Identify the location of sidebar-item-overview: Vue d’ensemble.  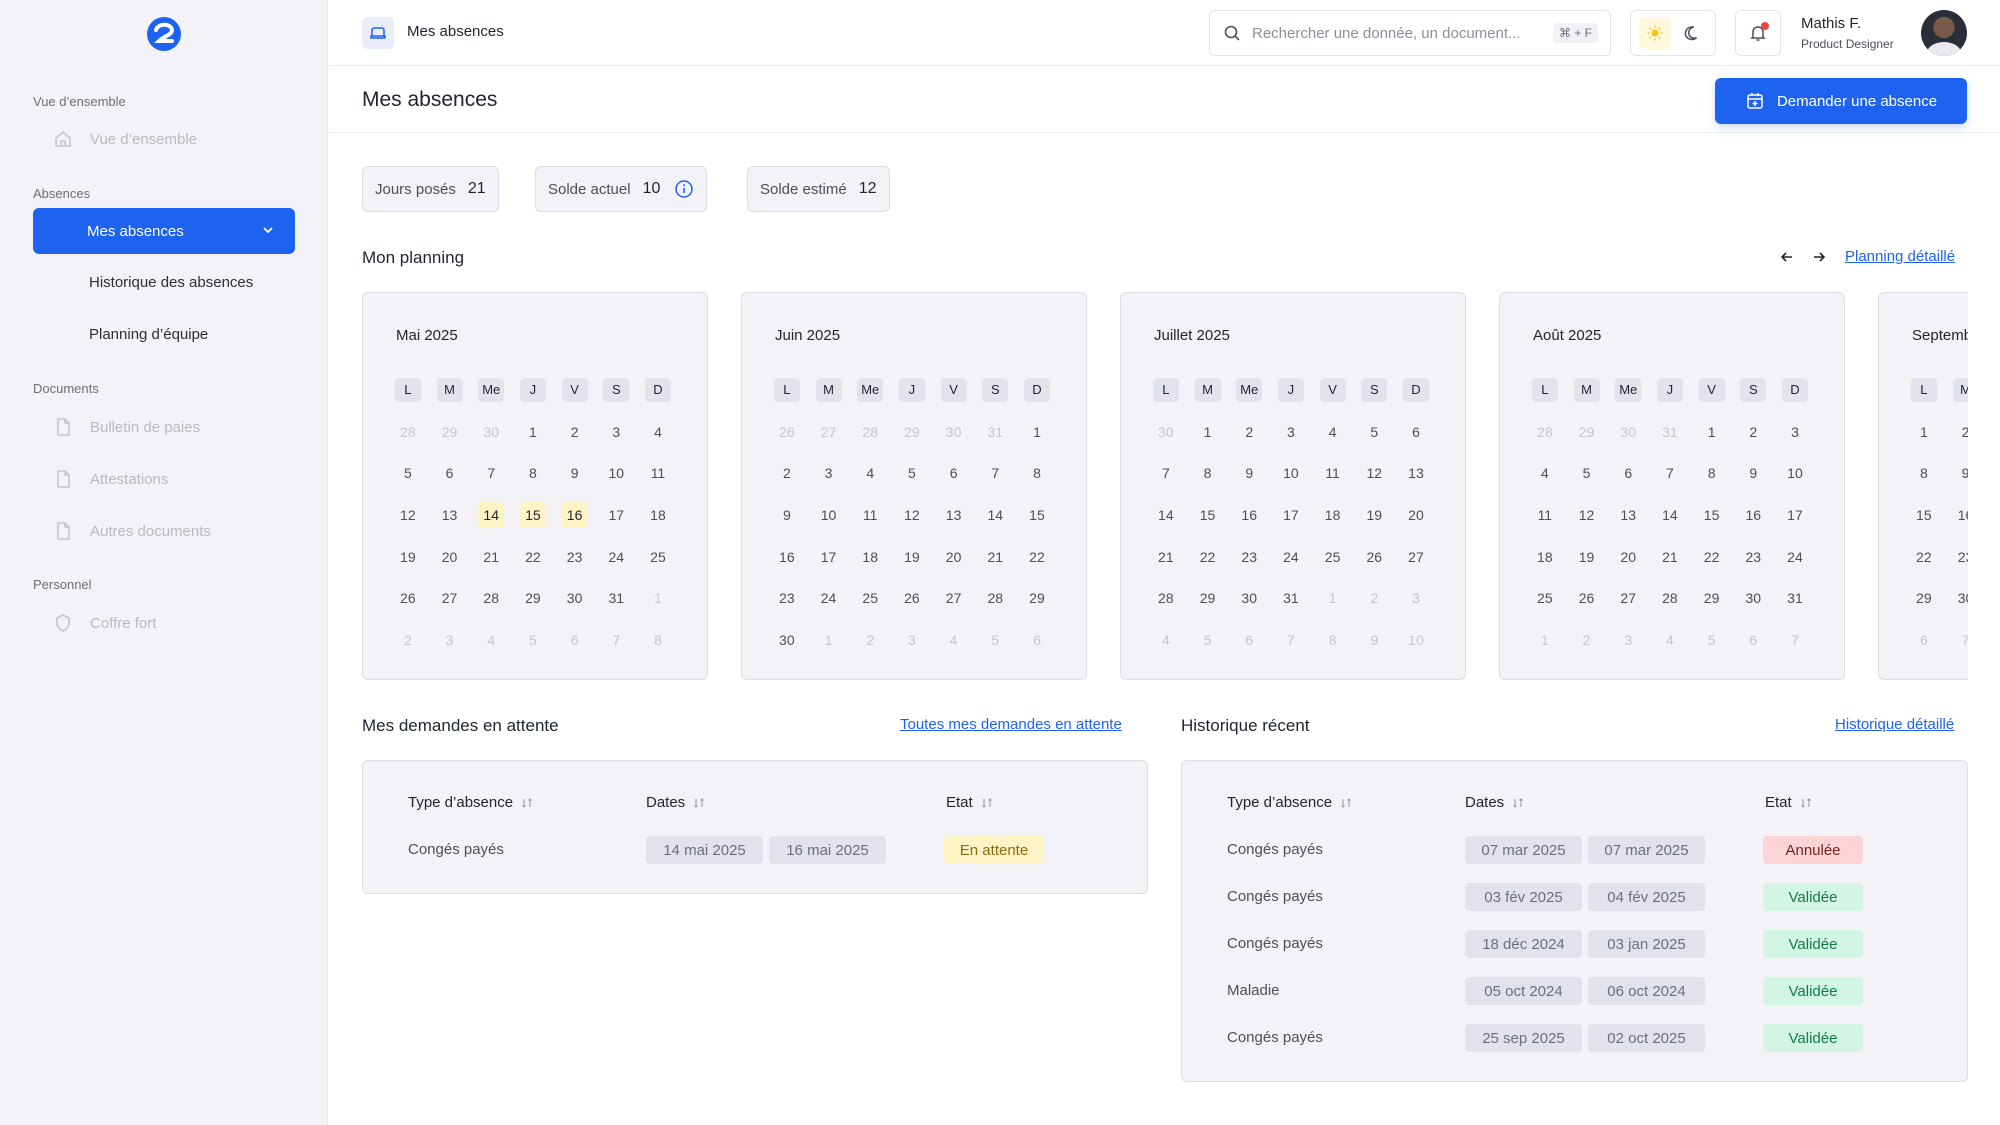
(124, 139).